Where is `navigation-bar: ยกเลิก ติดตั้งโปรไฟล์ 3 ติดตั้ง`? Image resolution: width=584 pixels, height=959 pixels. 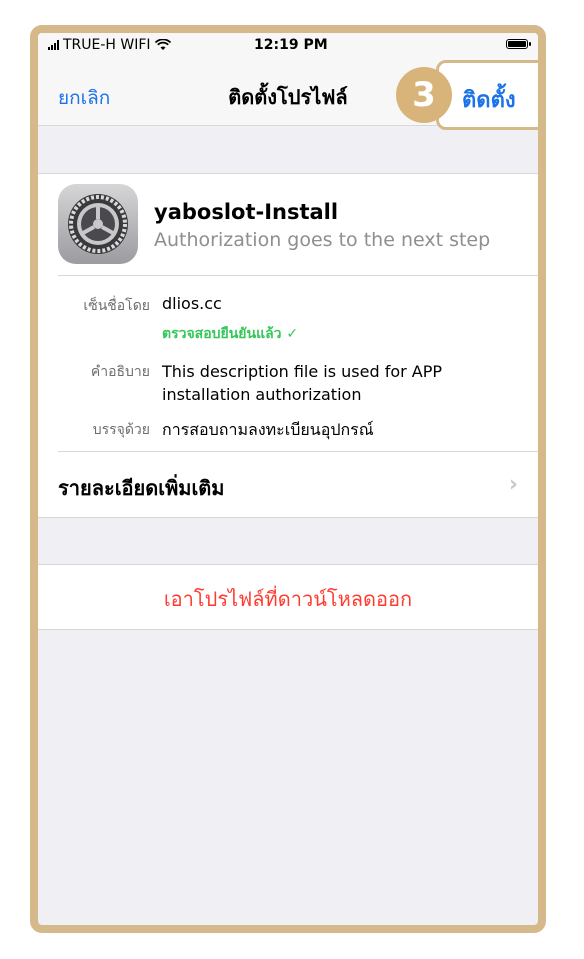 navigation-bar: ยกเลิก ติดตั้งโปรไฟล์ 3 ติดตั้ง is located at coordinates (288, 92).